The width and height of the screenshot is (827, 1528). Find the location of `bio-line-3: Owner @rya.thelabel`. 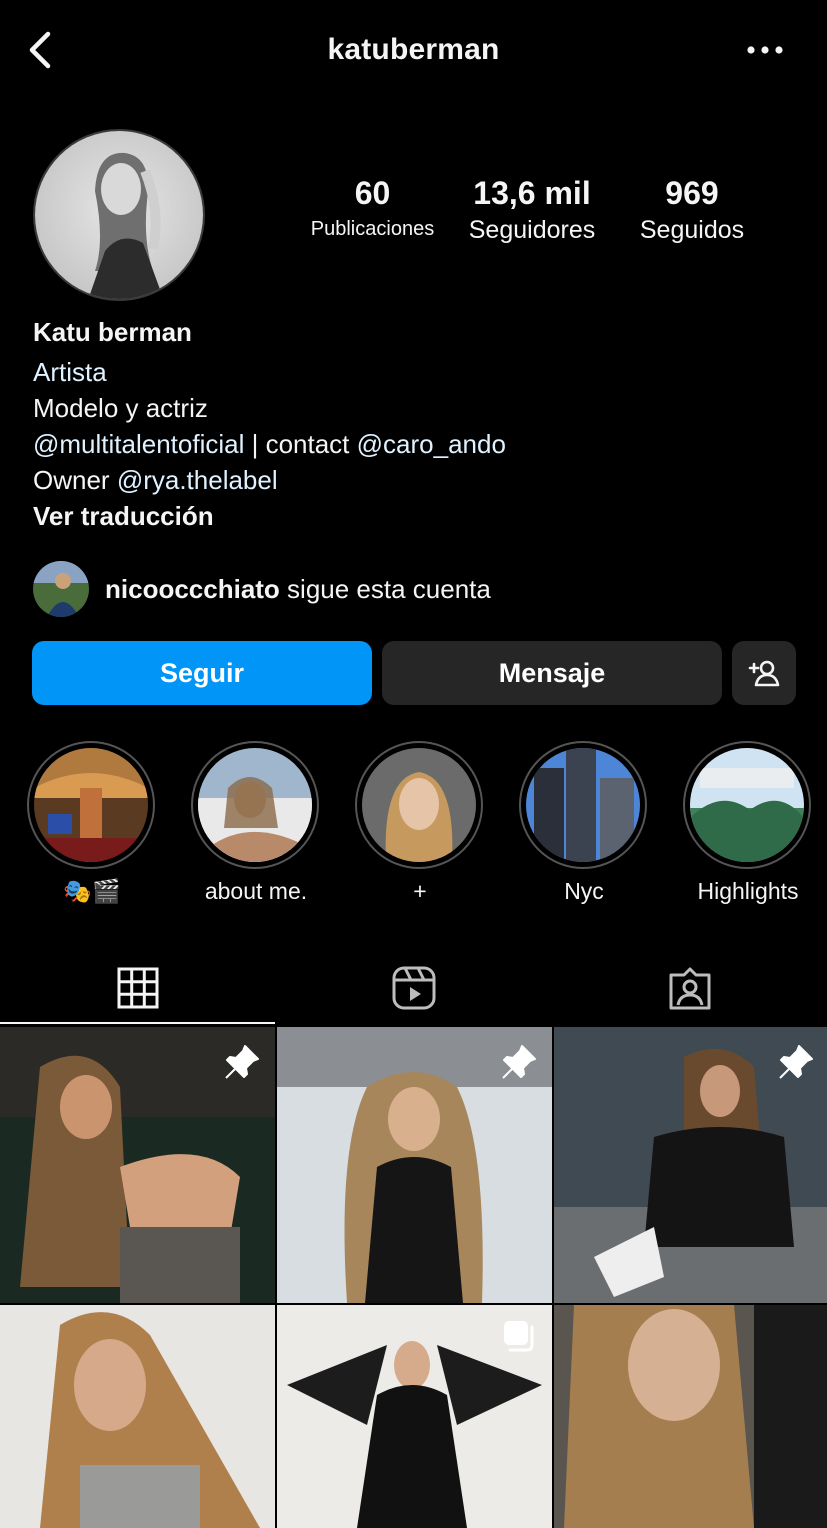

bio-line-3: Owner @rya.thelabel is located at coordinates (413, 480).